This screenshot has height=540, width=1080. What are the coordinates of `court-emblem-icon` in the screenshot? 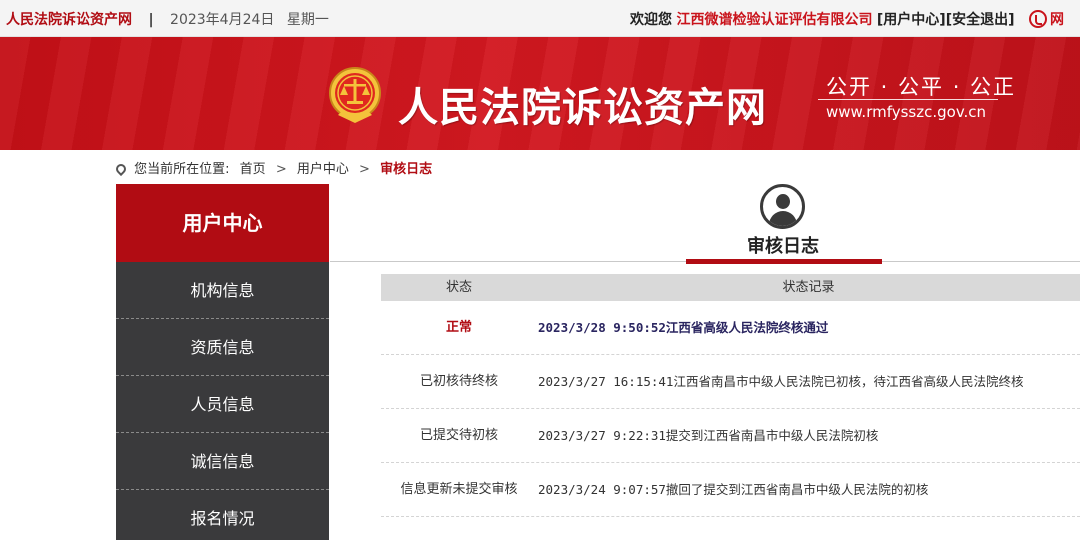 It's located at (355, 95).